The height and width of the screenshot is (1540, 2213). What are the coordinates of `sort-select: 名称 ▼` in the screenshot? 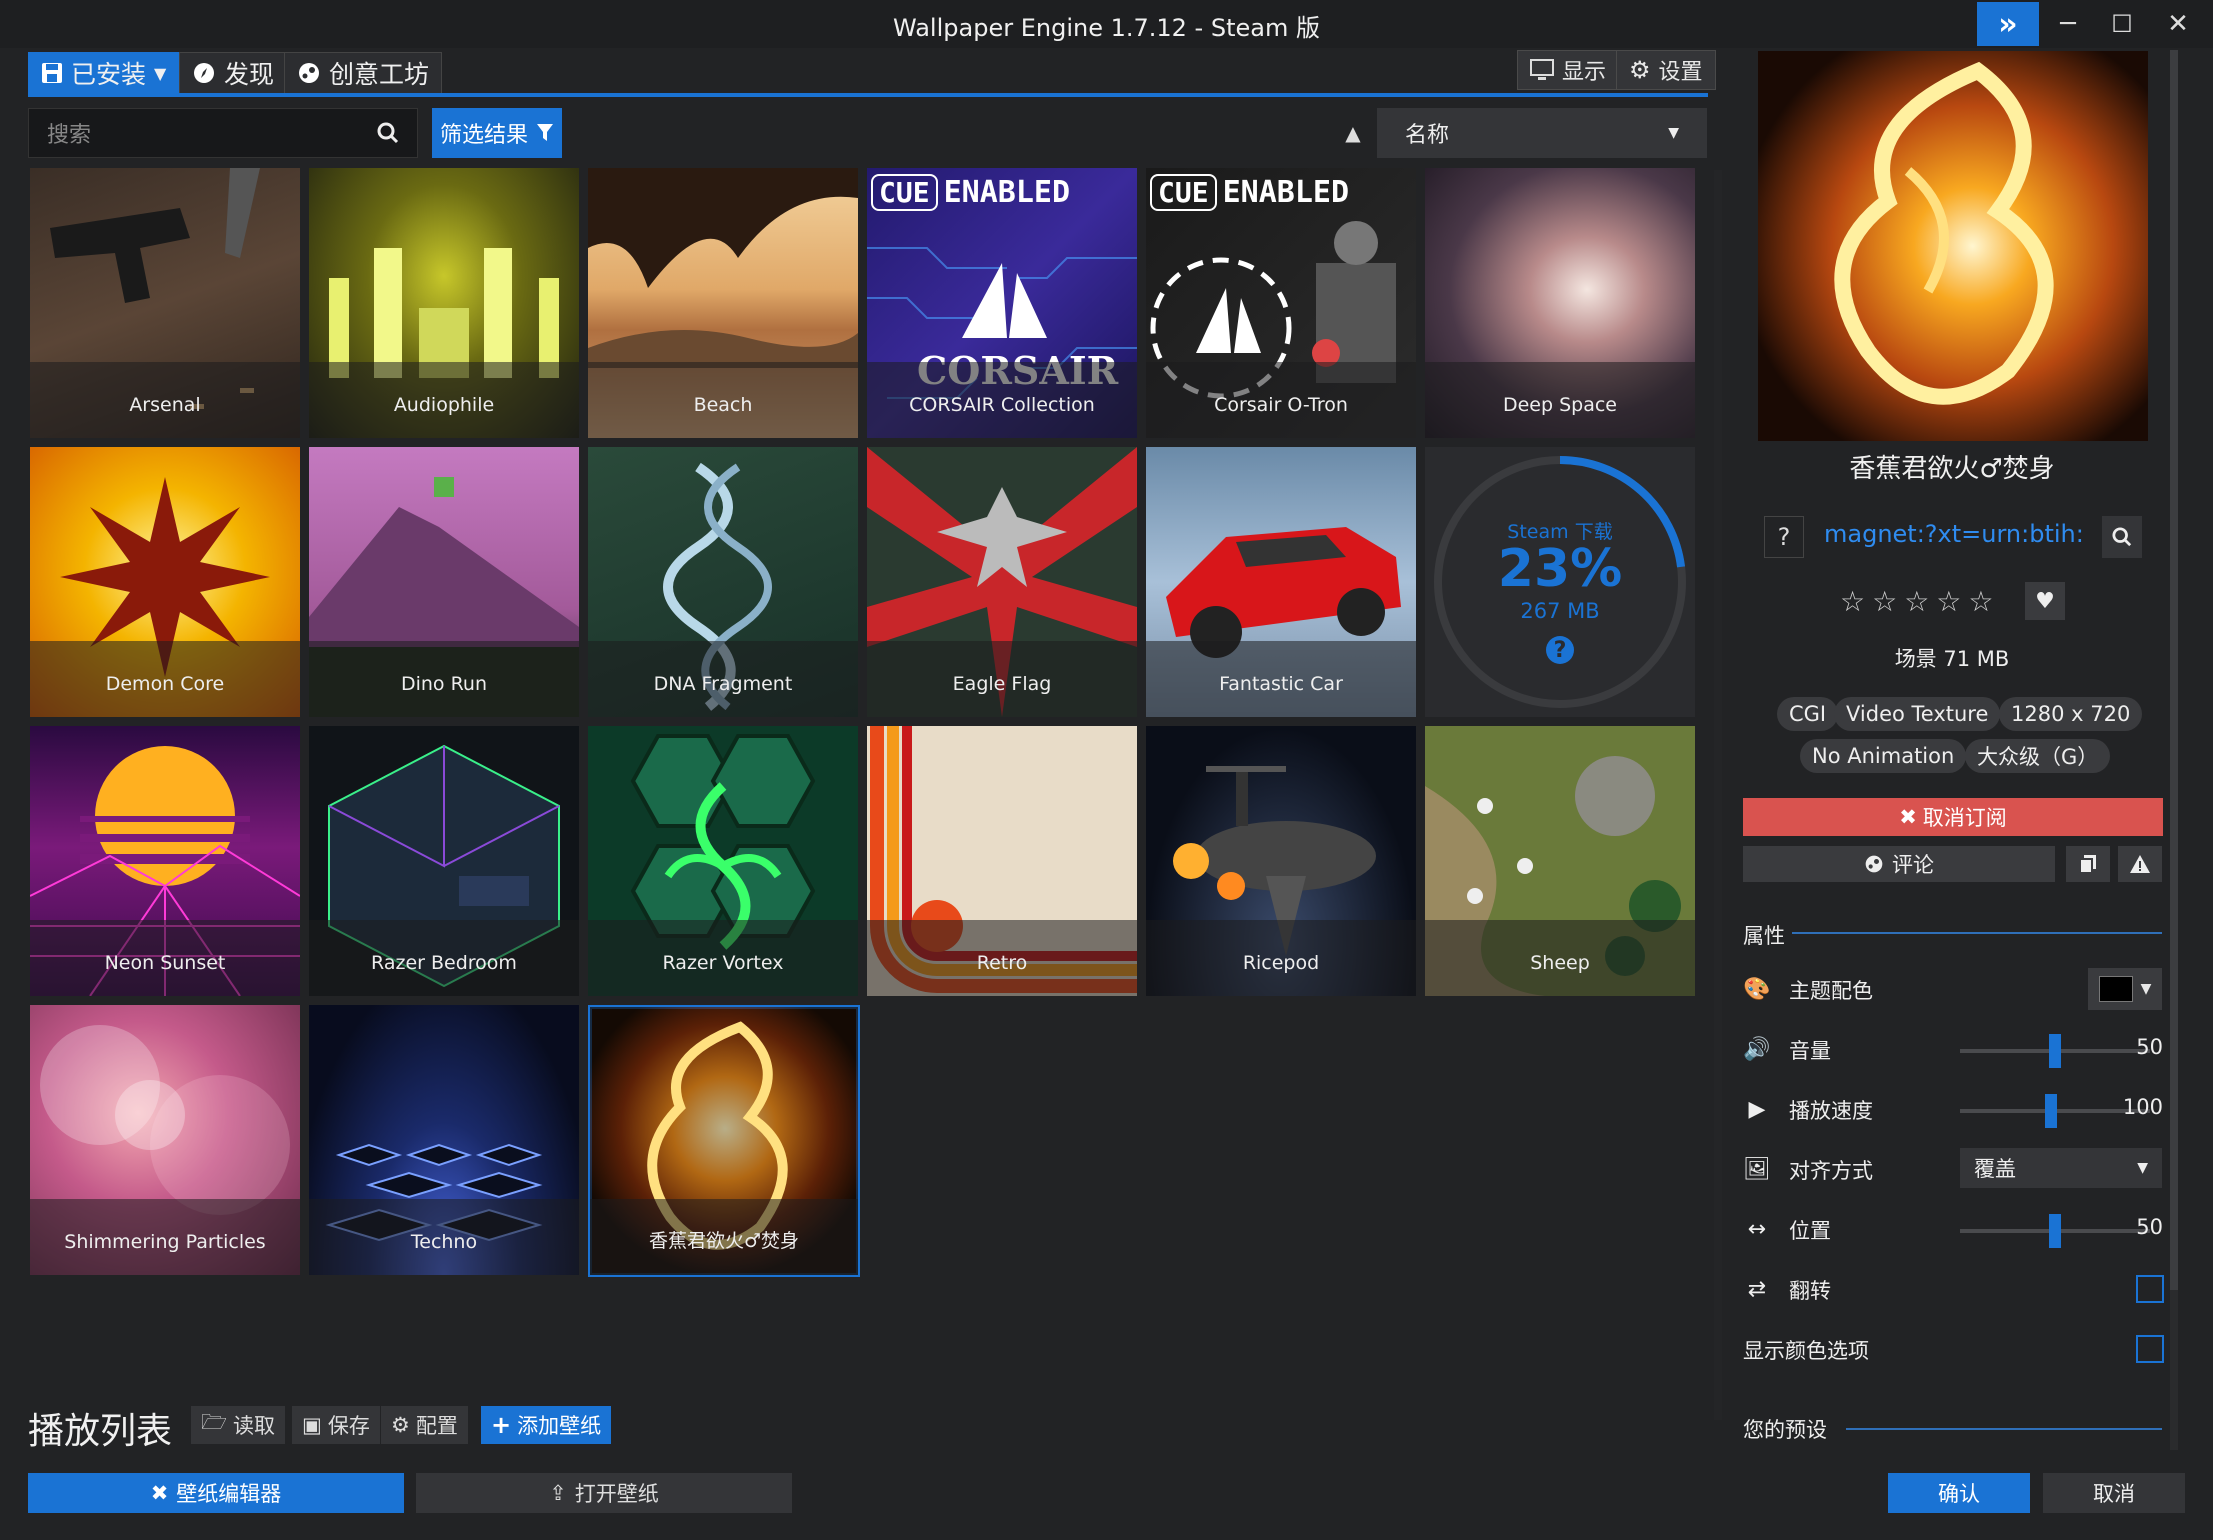 It's located at (1542, 133).